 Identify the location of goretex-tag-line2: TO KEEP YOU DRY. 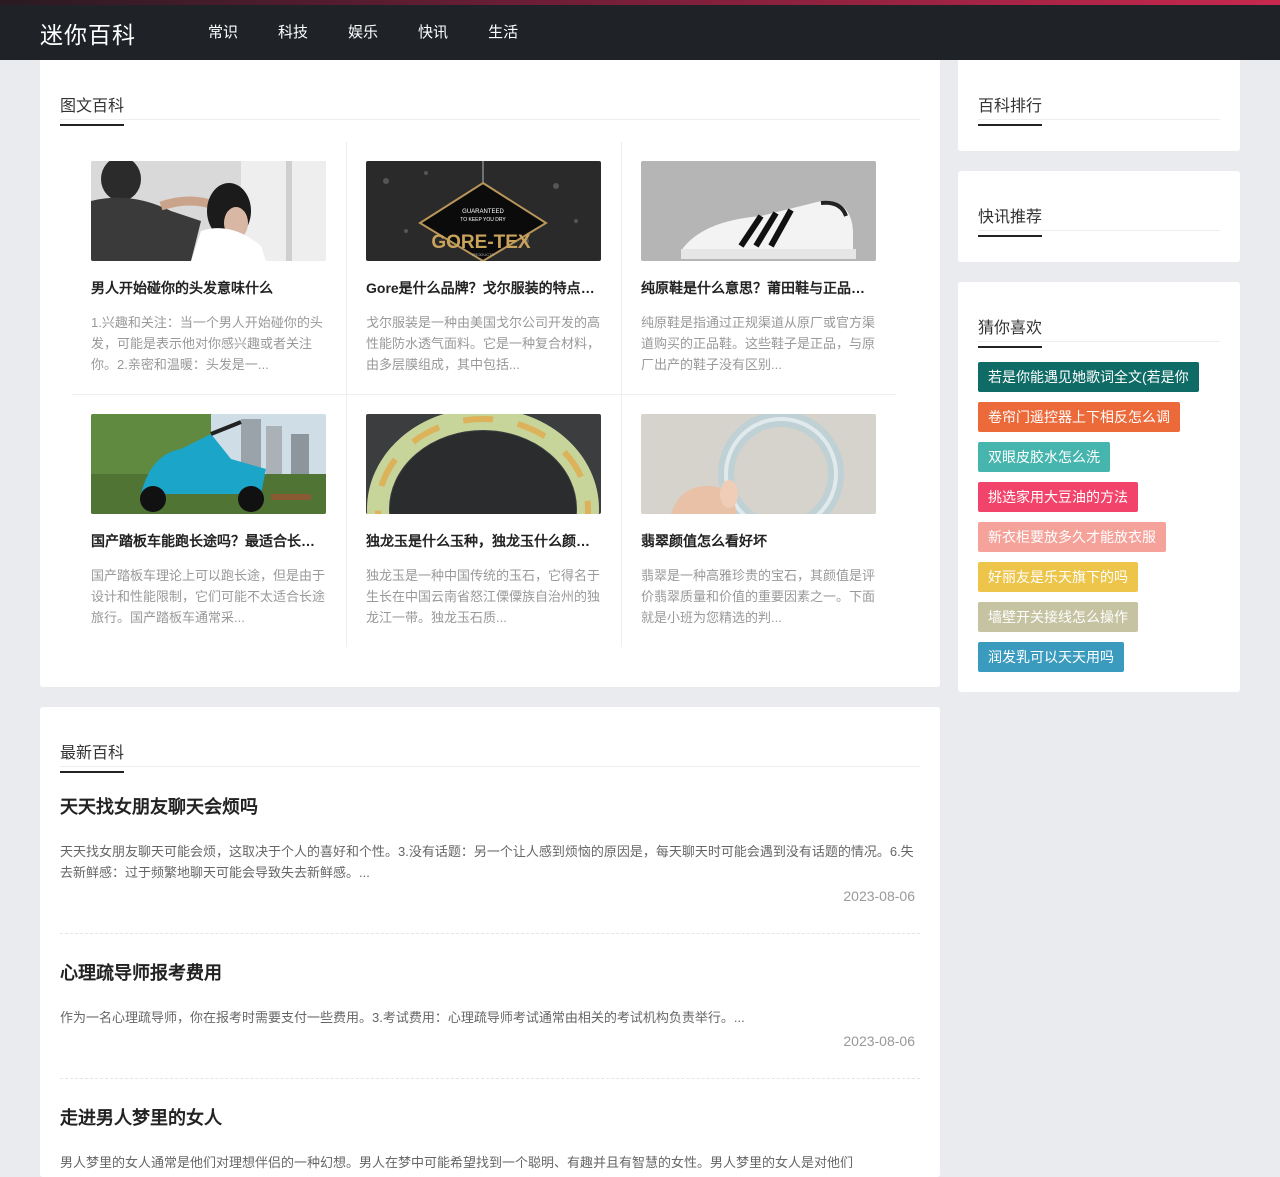
(483, 220).